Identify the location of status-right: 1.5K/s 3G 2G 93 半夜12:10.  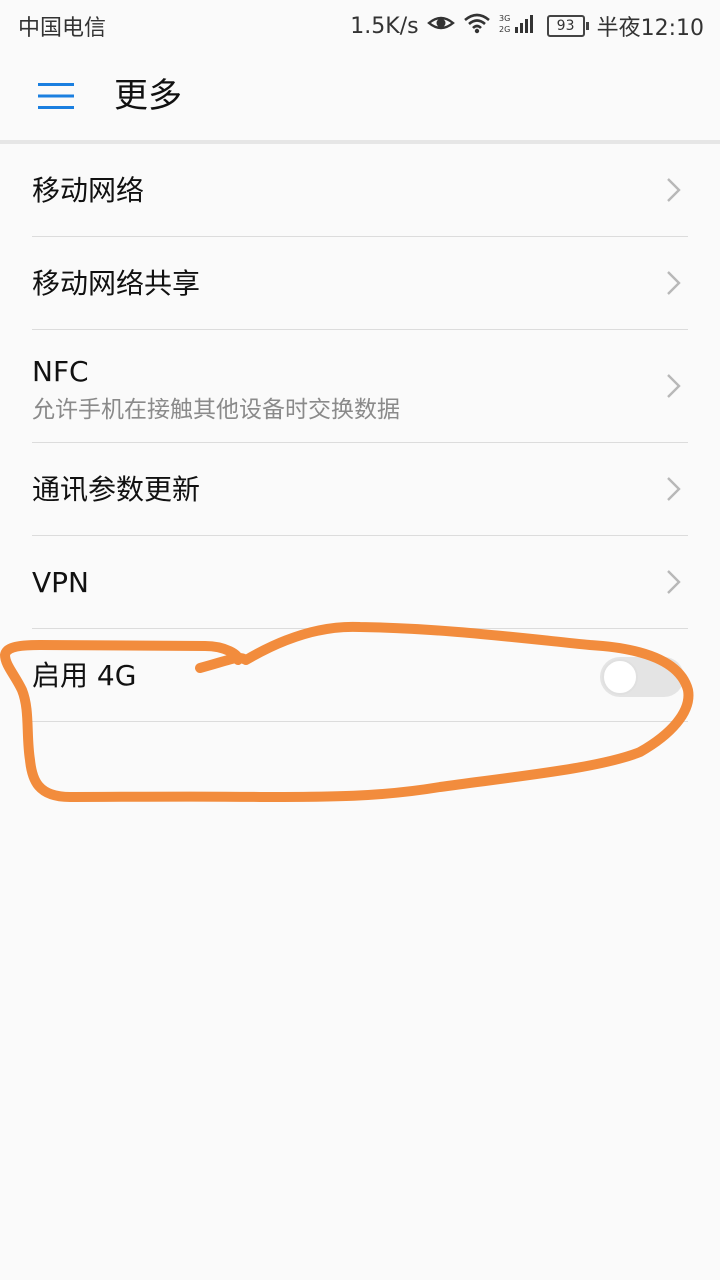
(527, 26).